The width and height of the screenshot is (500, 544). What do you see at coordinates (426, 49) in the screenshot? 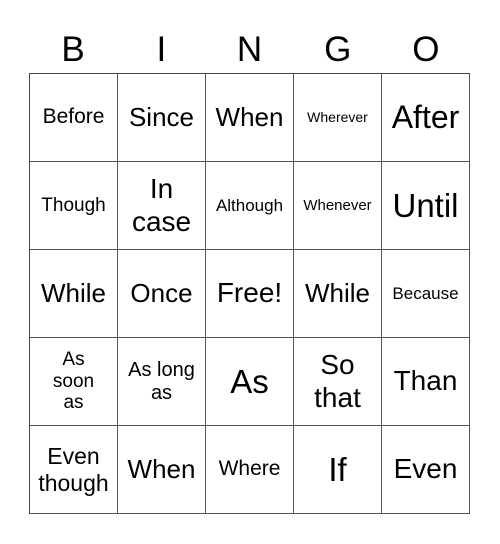
I see `header-letter-o: O` at bounding box center [426, 49].